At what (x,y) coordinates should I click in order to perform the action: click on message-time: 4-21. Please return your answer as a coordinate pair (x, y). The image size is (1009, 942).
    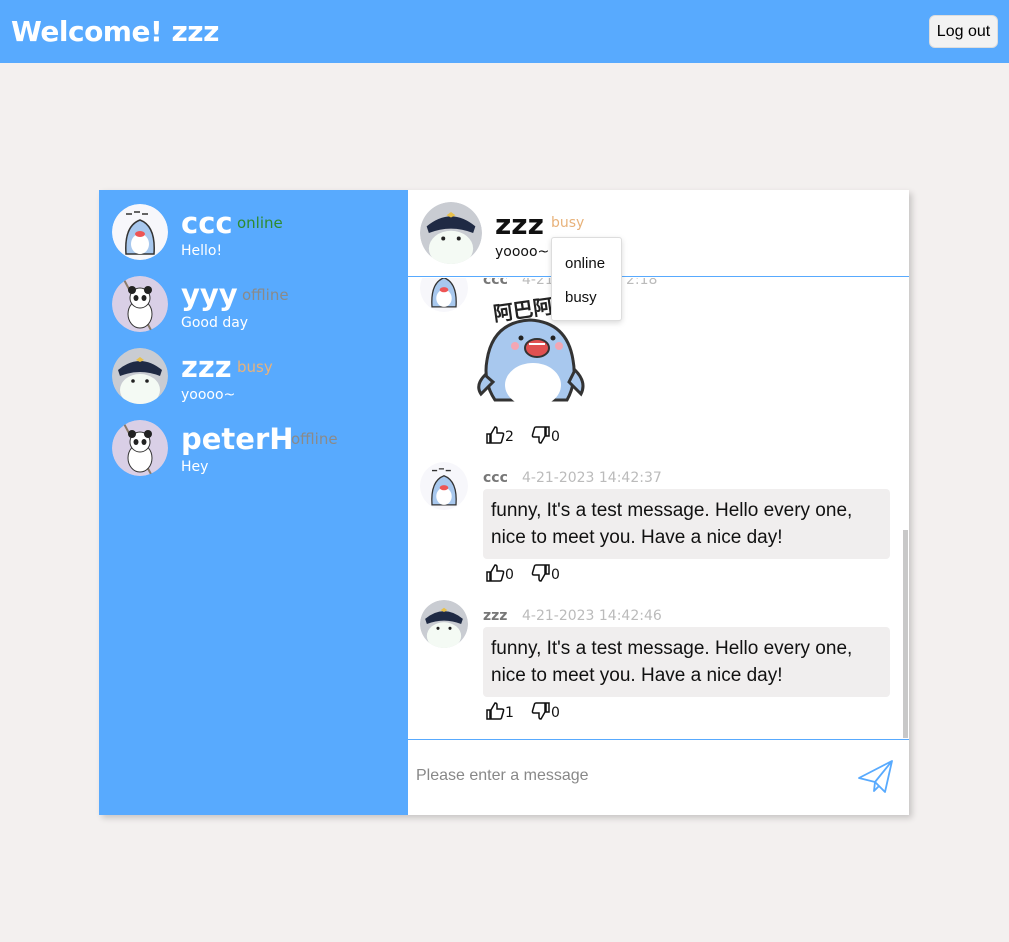
    Looking at the image, I should click on (538, 283).